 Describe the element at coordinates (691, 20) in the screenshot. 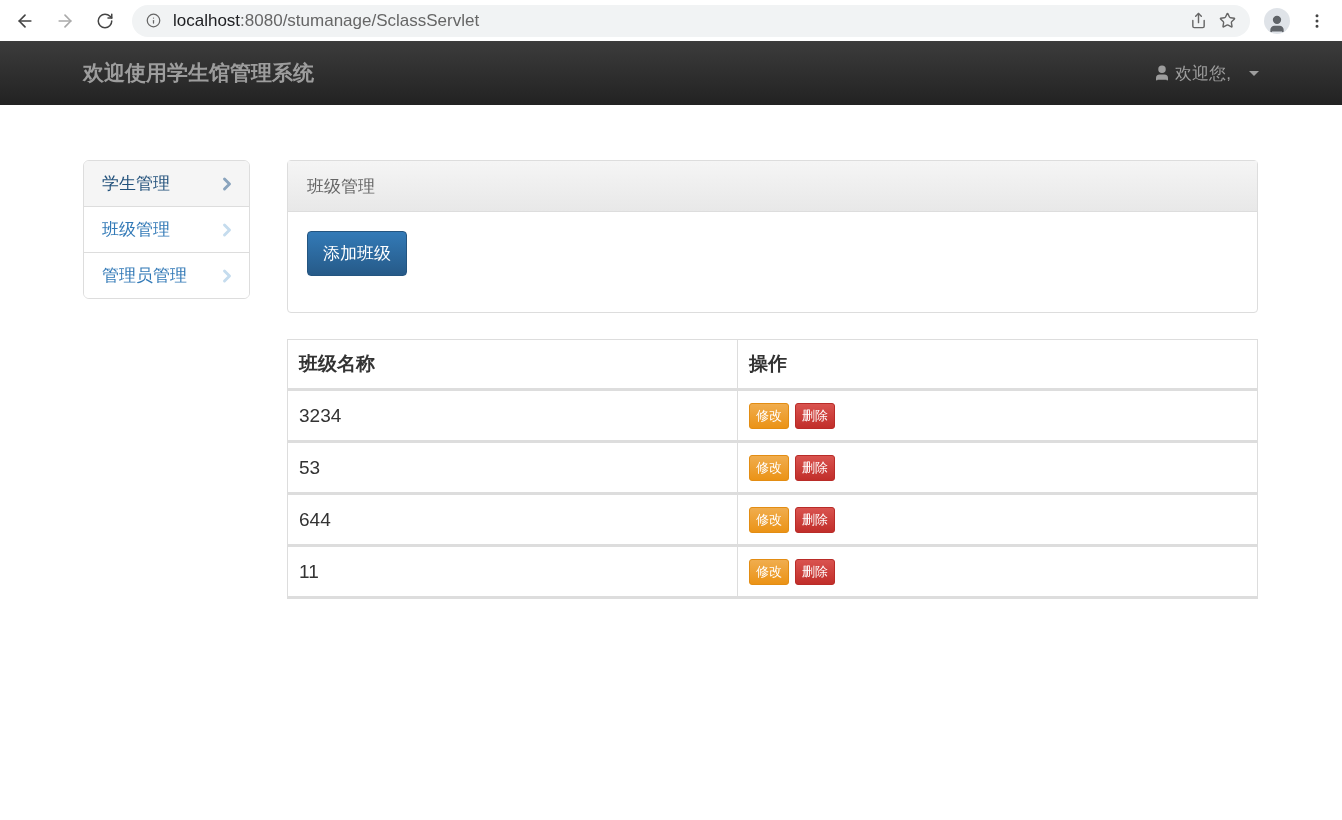

I see `address-bar: localhost:8080/stumanage/SclassServlet` at that location.